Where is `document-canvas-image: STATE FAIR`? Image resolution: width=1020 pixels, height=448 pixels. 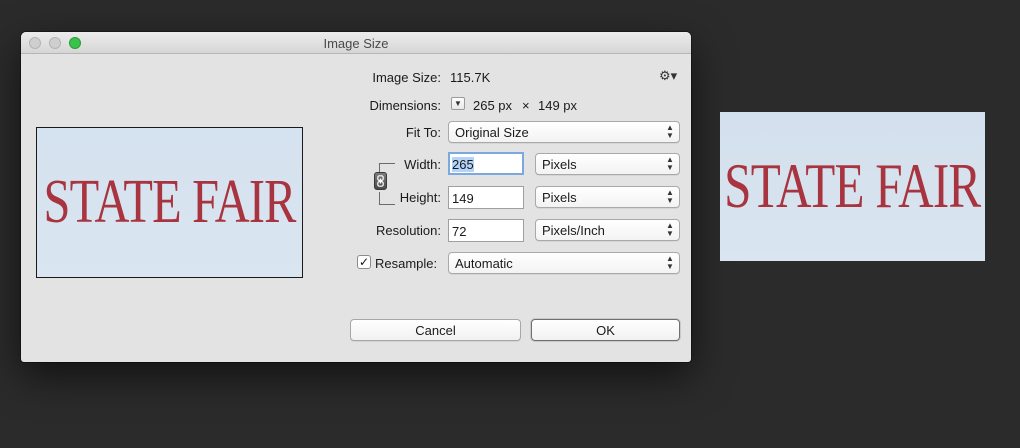 document-canvas-image: STATE FAIR is located at coordinates (852, 186).